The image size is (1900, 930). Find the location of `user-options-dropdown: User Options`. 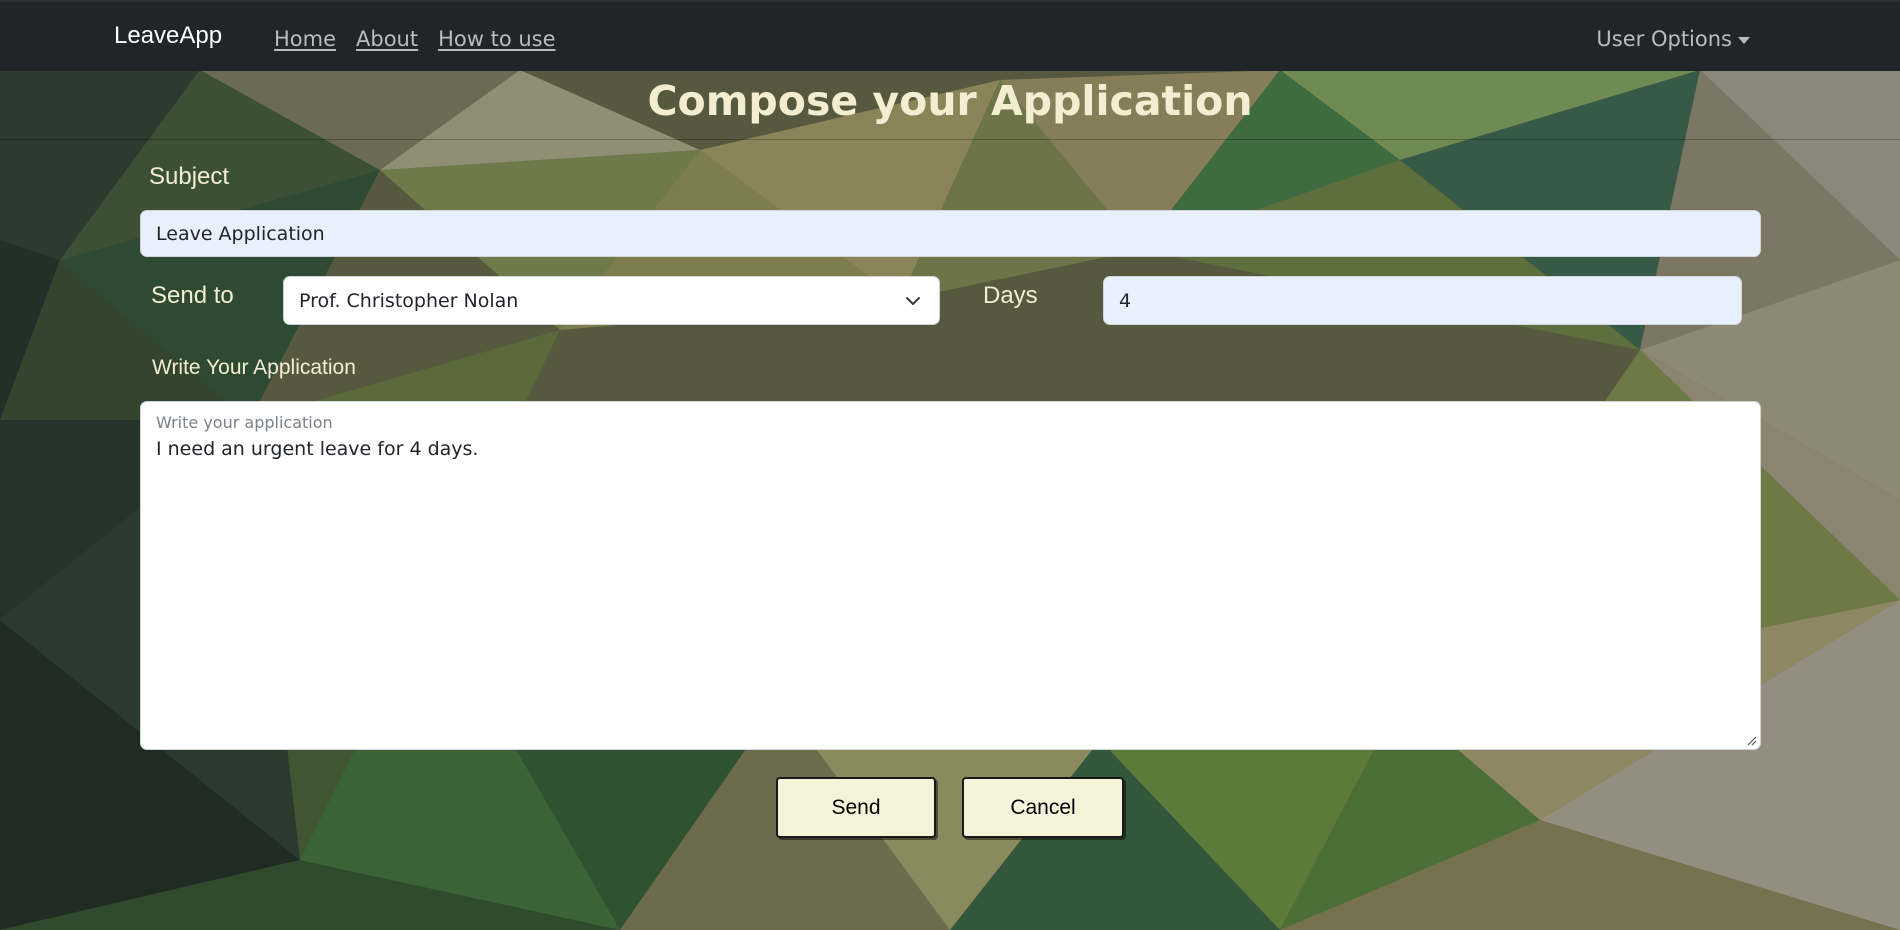

user-options-dropdown: User Options is located at coordinates (1673, 39).